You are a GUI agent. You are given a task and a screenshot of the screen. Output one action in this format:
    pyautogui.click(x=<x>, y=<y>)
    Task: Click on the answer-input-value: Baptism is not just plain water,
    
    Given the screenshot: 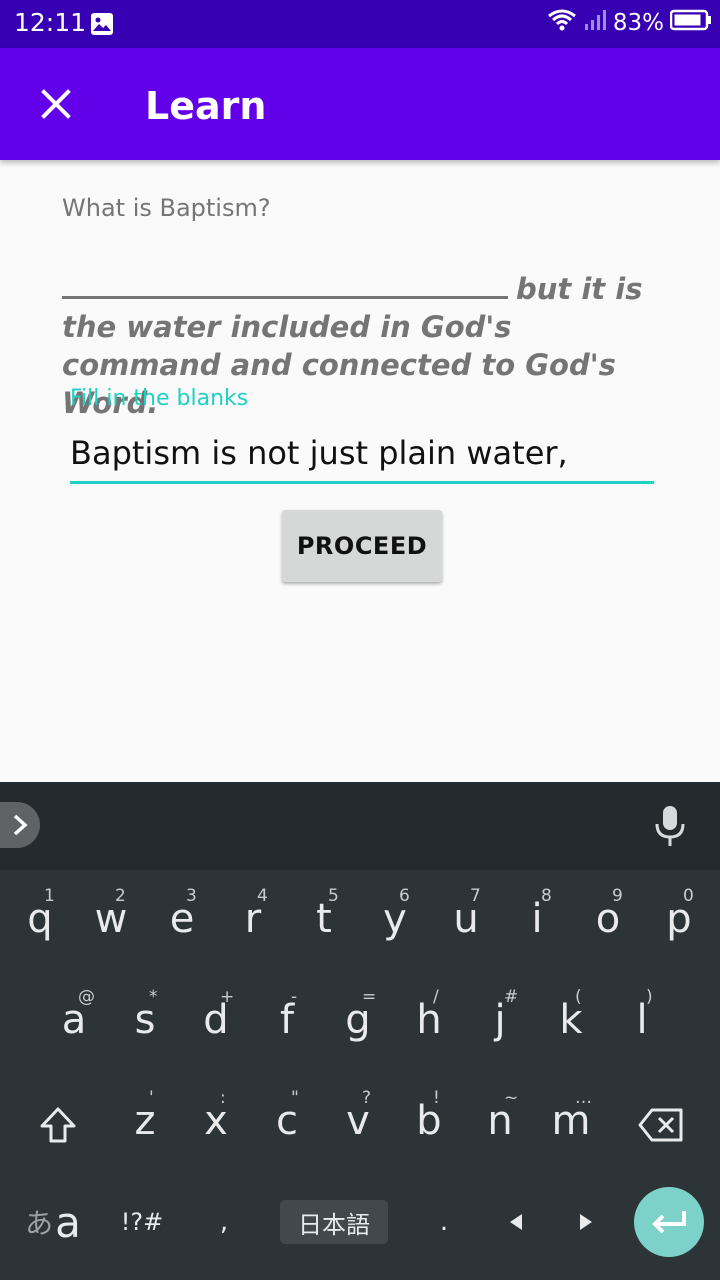 What is the action you would take?
    pyautogui.click(x=319, y=453)
    